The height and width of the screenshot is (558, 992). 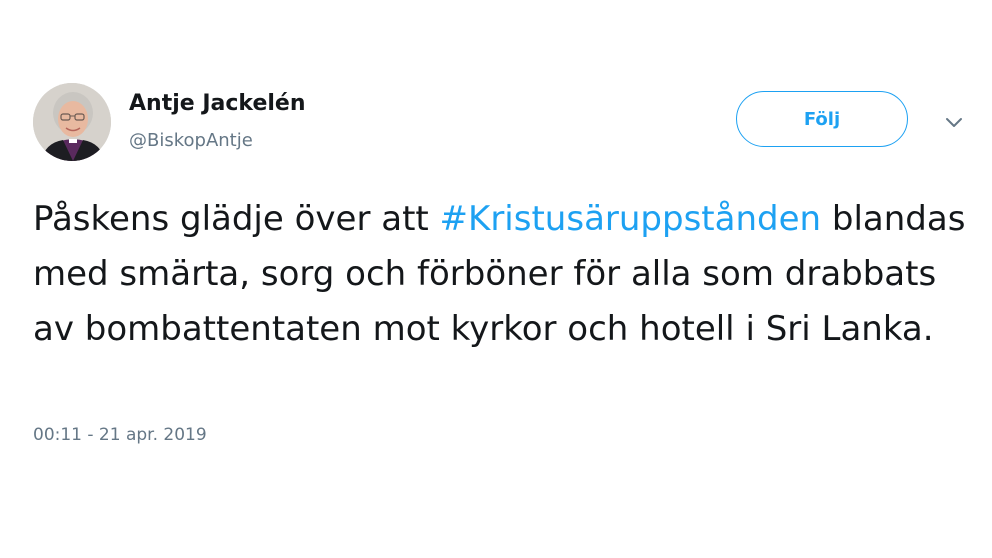 I want to click on chevron-down-icon, so click(x=954, y=122).